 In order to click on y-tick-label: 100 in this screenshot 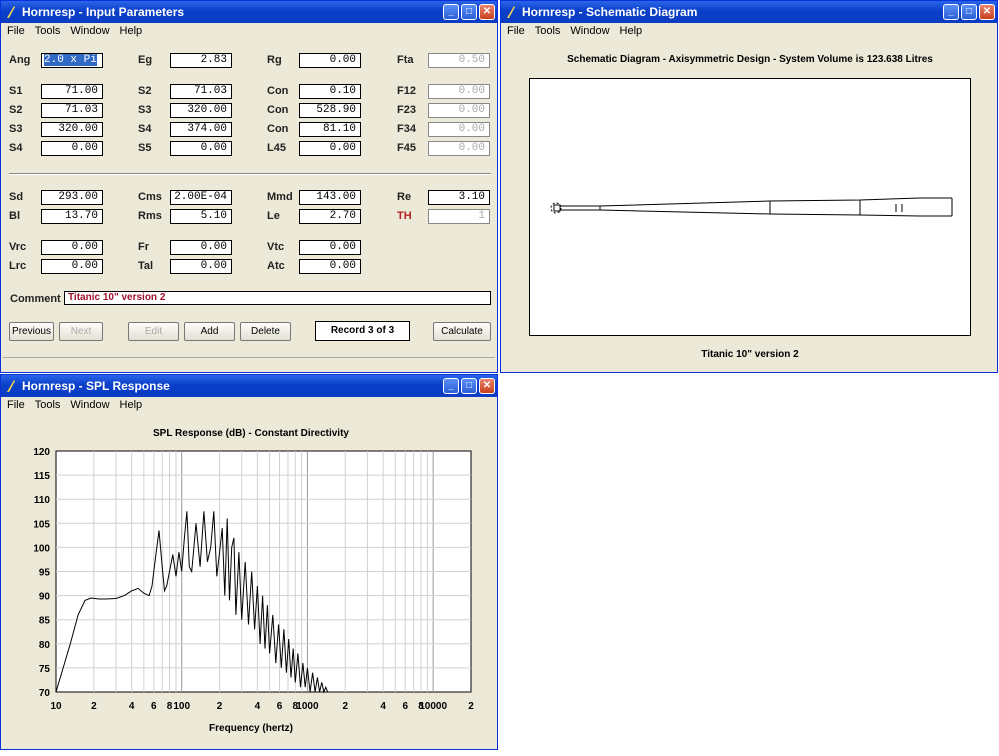, I will do `click(41, 548)`.